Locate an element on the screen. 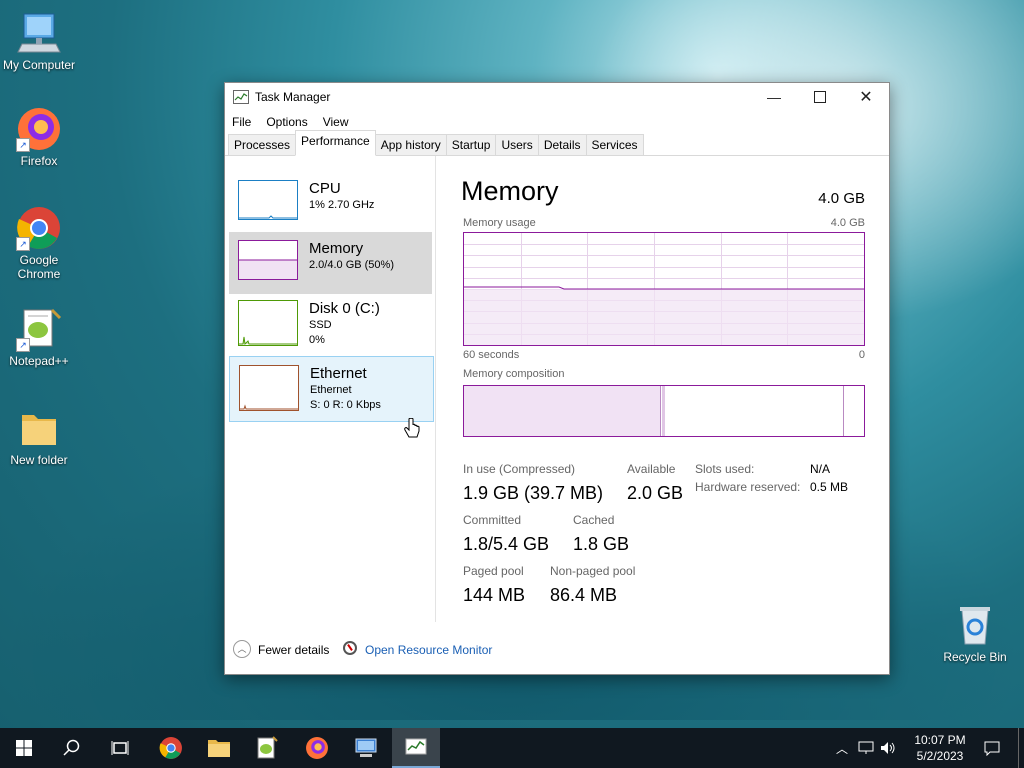 The width and height of the screenshot is (1024, 768). graph-time-right: 0 is located at coordinates (861, 355).